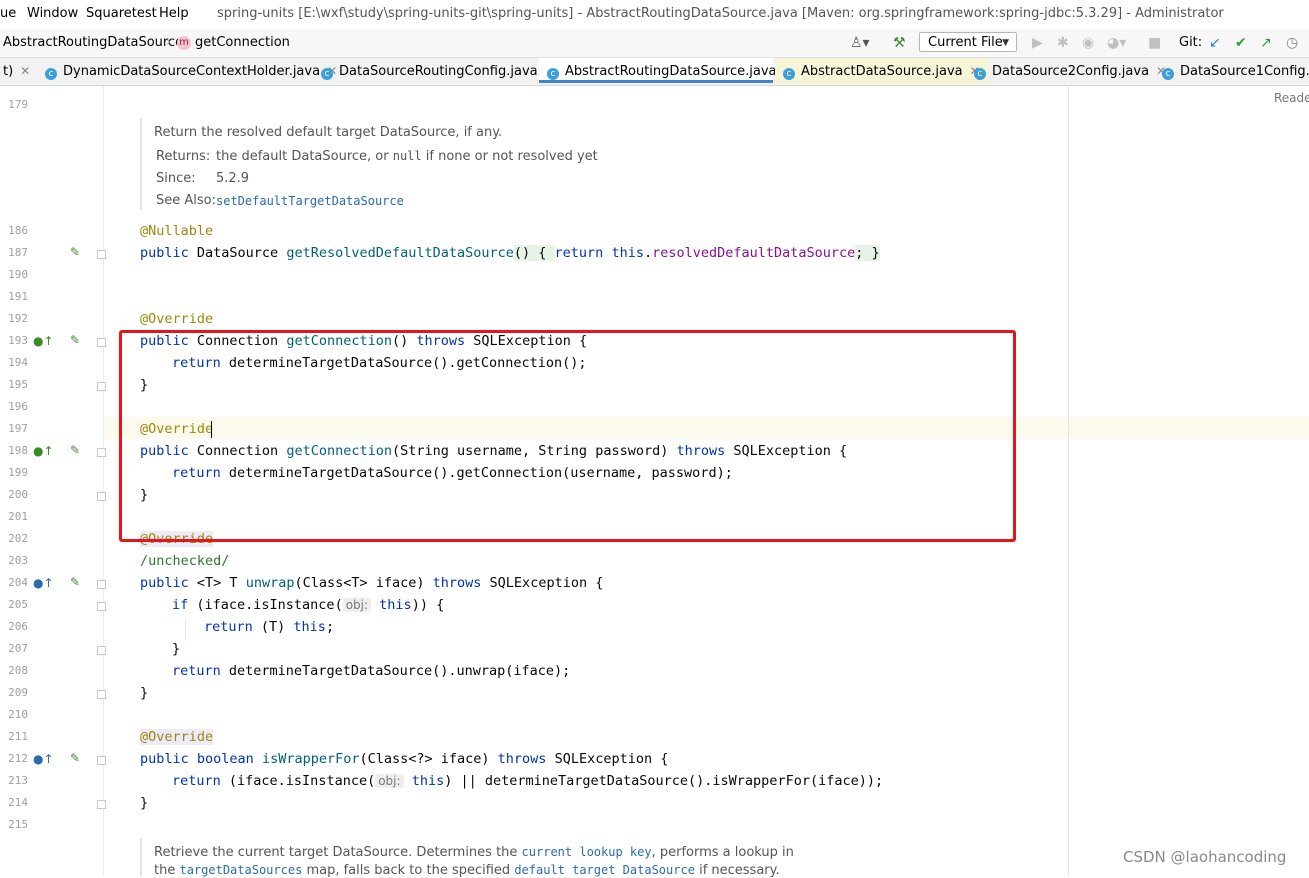 The image size is (1309, 878). What do you see at coordinates (881, 71) in the screenshot?
I see `tab-abstract-datasource: cAbstractDataSource.java✕` at bounding box center [881, 71].